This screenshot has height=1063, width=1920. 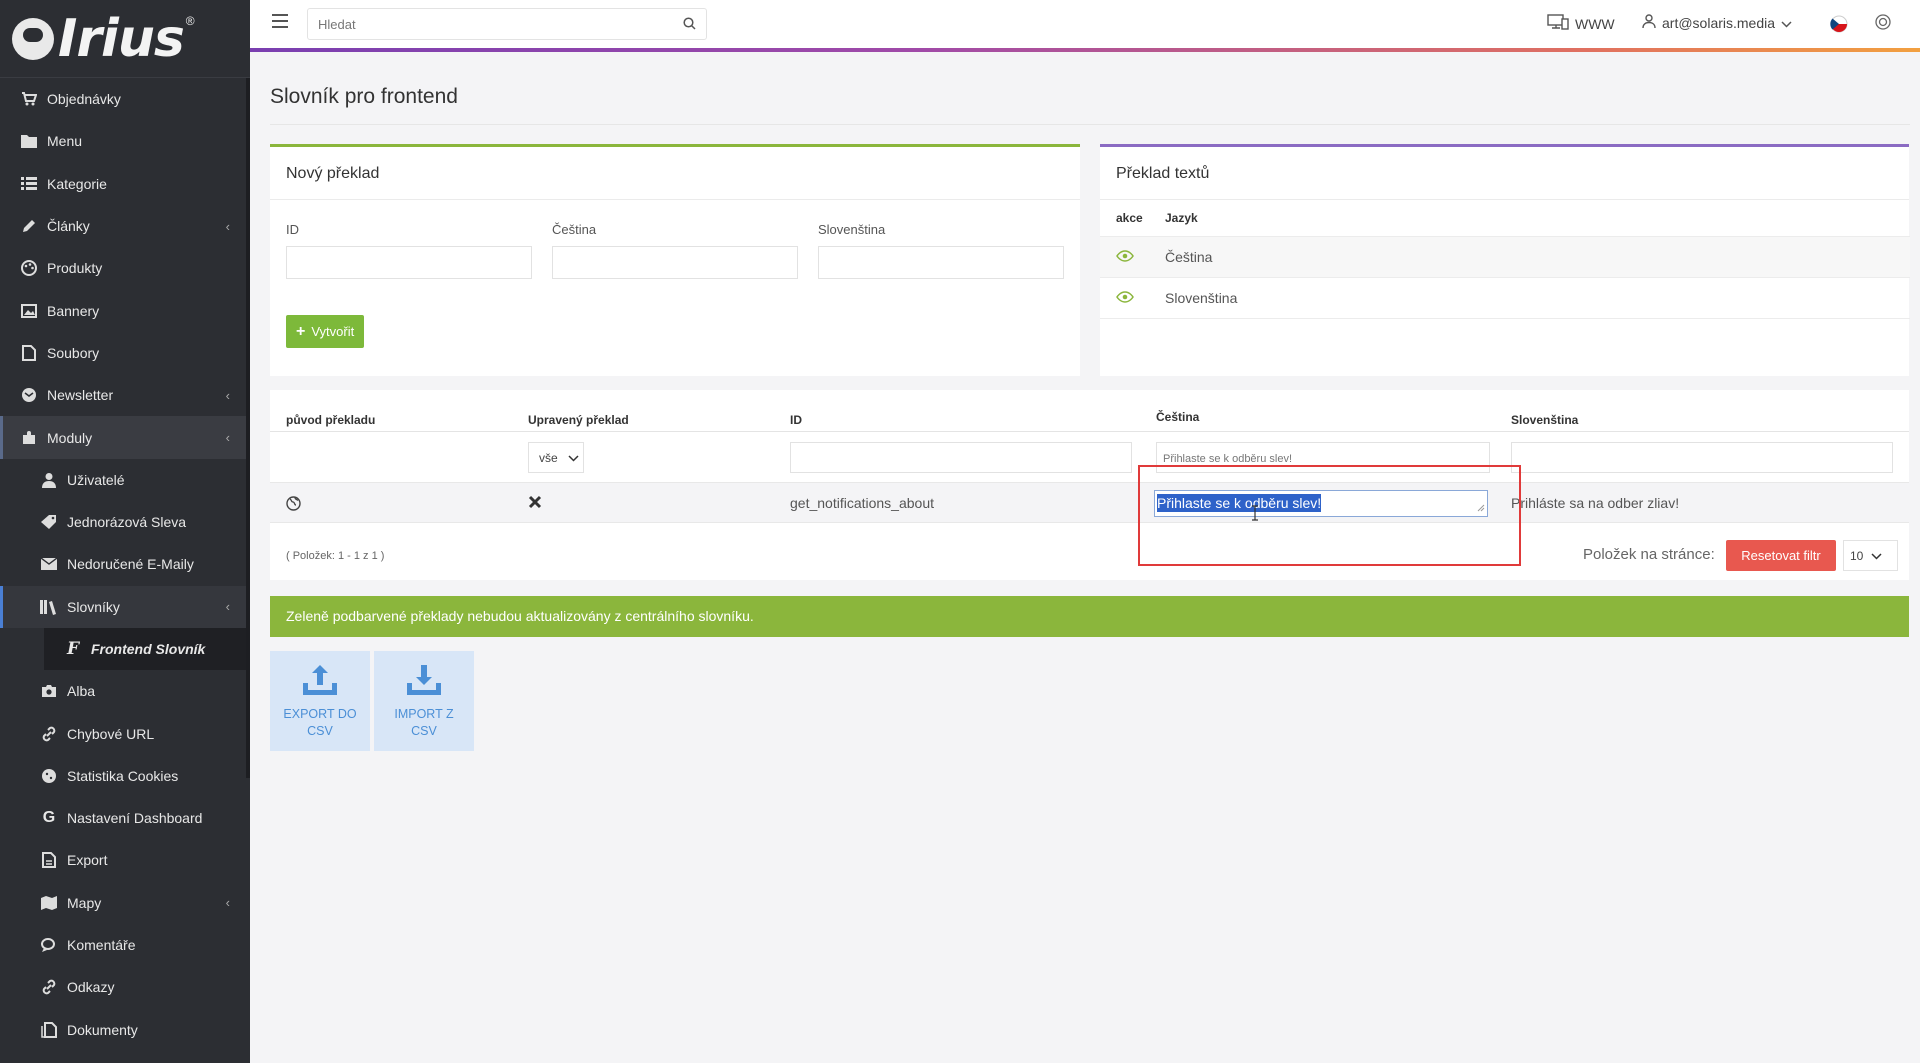 What do you see at coordinates (424, 701) in the screenshot?
I see `import-csv-button: IMPORT Z CSV` at bounding box center [424, 701].